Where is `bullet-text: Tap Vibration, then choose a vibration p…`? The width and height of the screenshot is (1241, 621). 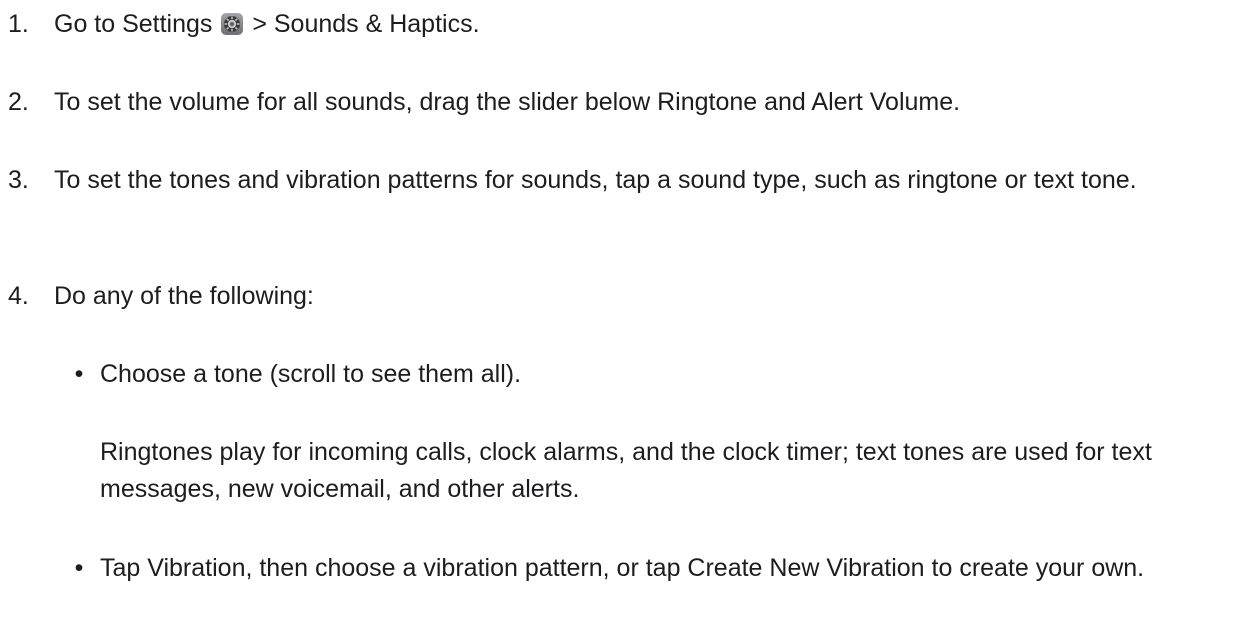 bullet-text: Tap Vibration, then choose a vibration p… is located at coordinates (622, 568).